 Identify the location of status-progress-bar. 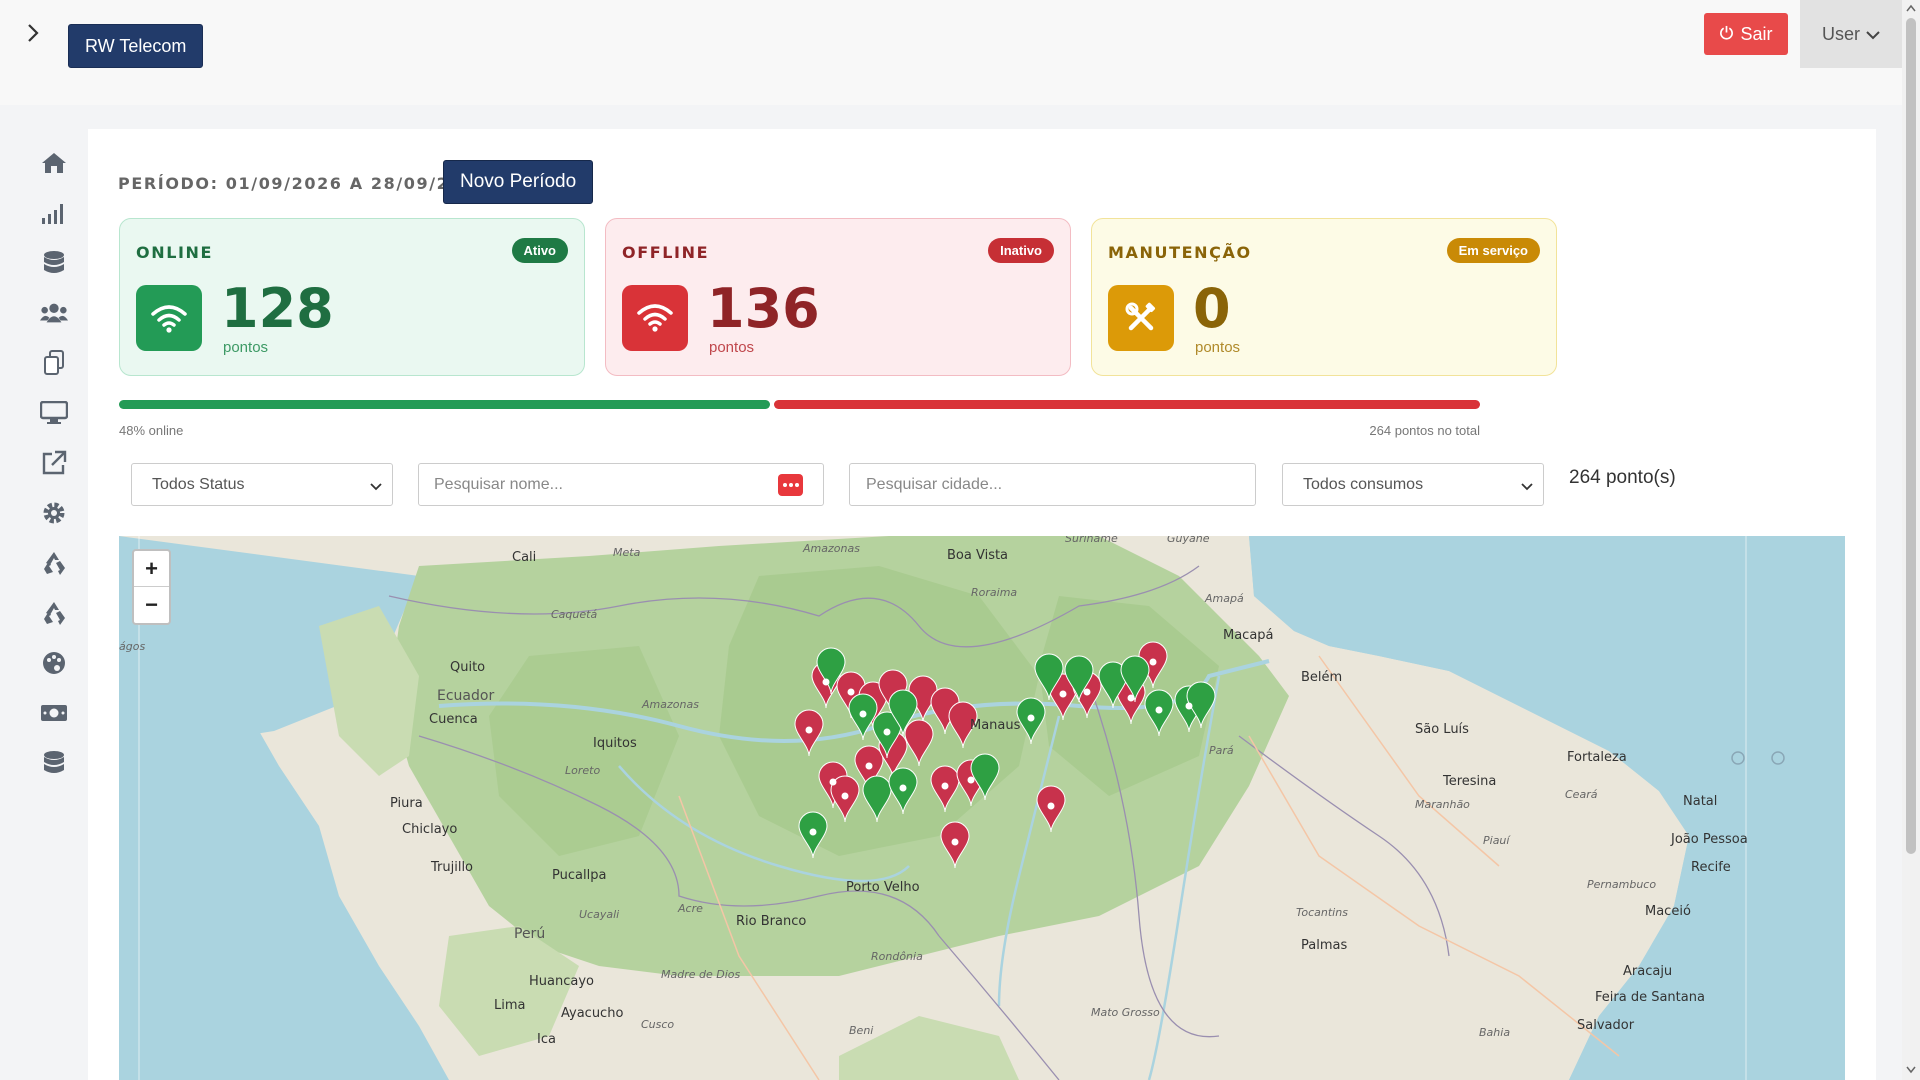
(799, 404).